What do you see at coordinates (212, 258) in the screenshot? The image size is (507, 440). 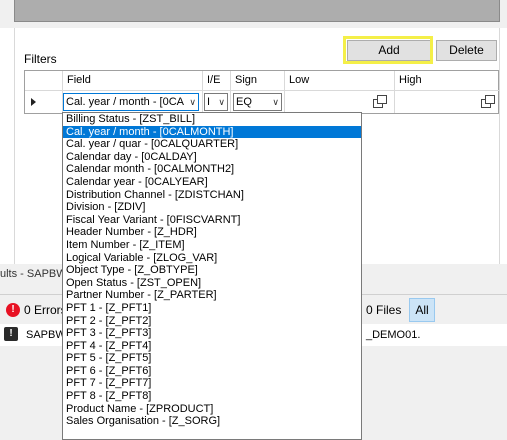 I see `dropdown-option: Logical Variable - [ZLOG_VAR]` at bounding box center [212, 258].